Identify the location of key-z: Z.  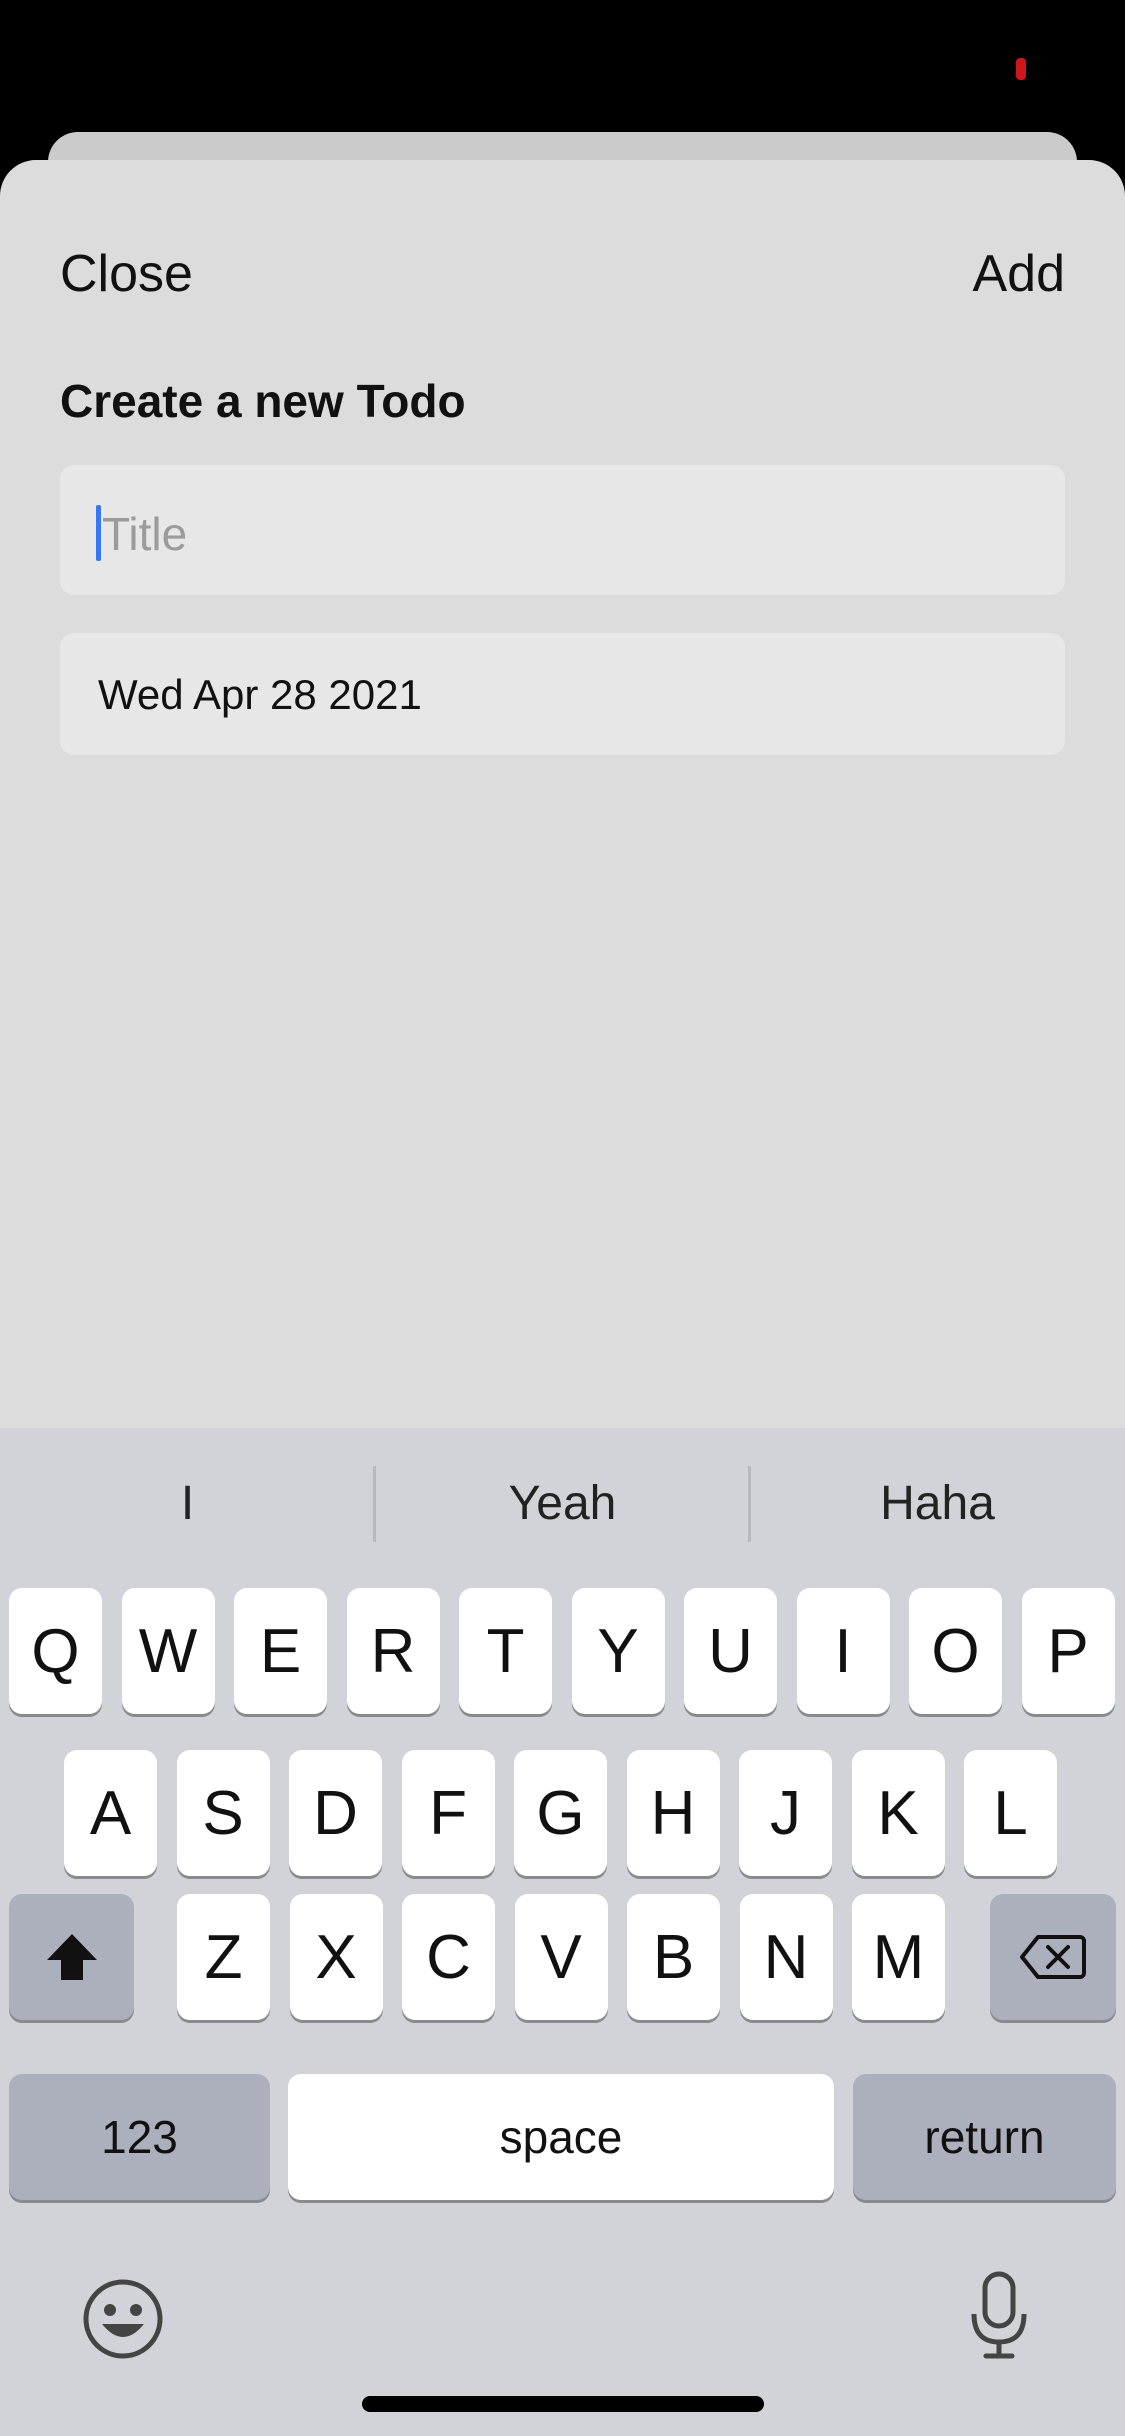
(223, 1957).